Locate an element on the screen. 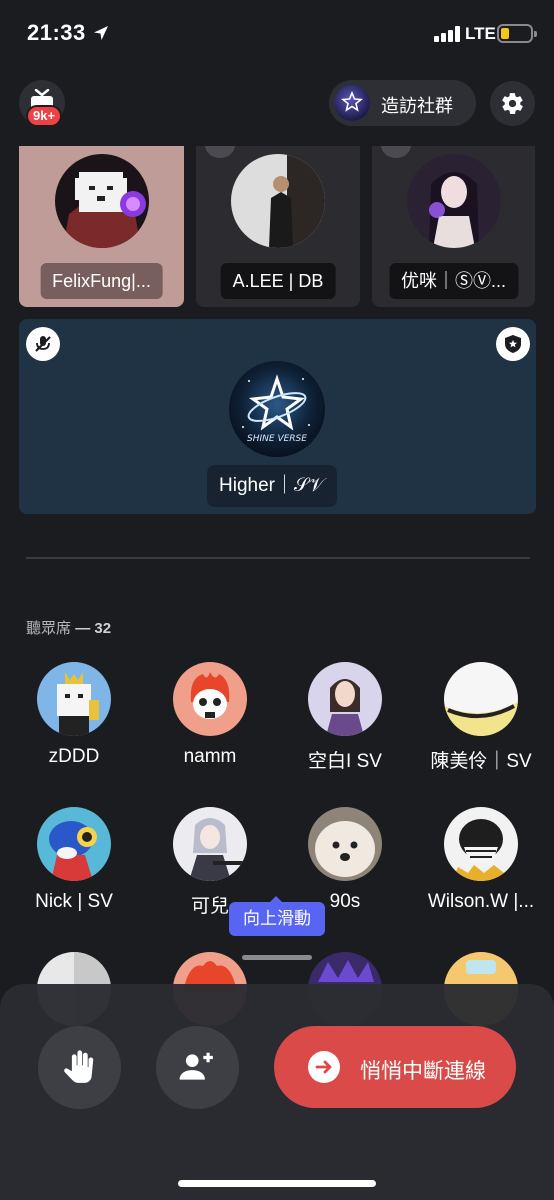 The width and height of the screenshot is (554, 1200). audience-name: zDDD is located at coordinates (74, 756).